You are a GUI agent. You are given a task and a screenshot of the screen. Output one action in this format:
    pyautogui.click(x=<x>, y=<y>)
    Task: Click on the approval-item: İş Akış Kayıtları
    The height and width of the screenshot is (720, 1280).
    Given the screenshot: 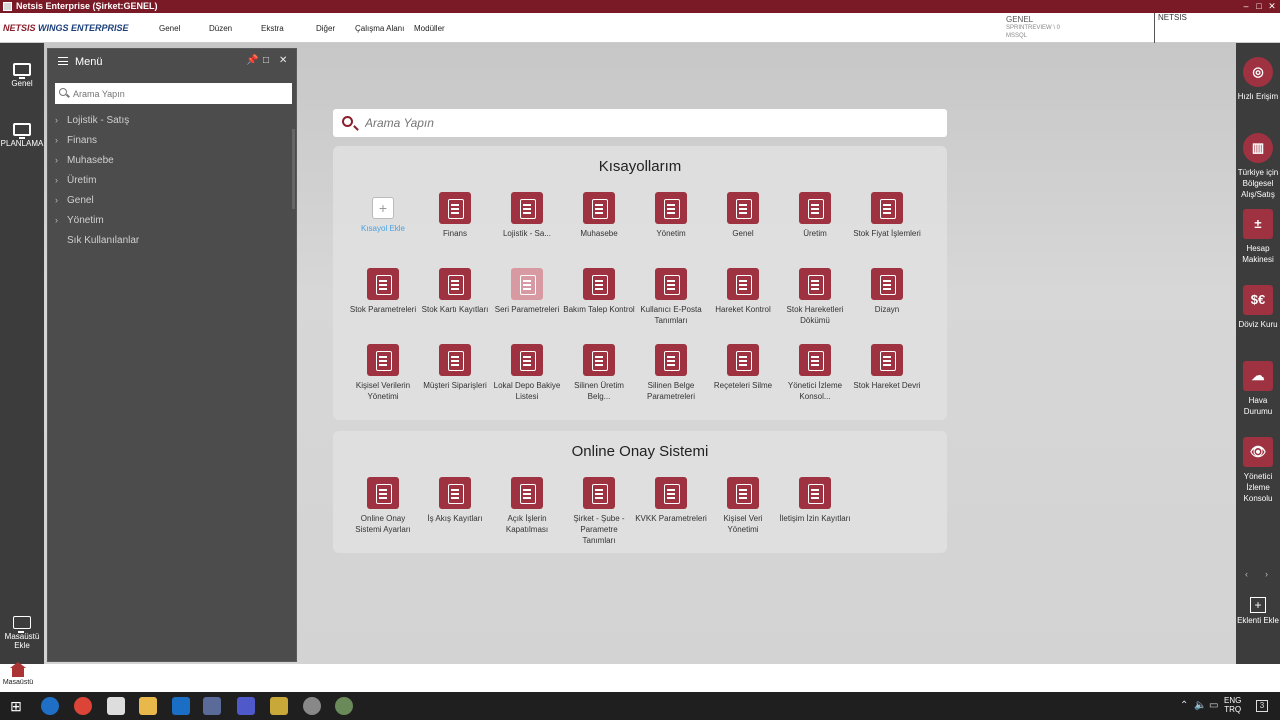 What is the action you would take?
    pyautogui.click(x=455, y=500)
    